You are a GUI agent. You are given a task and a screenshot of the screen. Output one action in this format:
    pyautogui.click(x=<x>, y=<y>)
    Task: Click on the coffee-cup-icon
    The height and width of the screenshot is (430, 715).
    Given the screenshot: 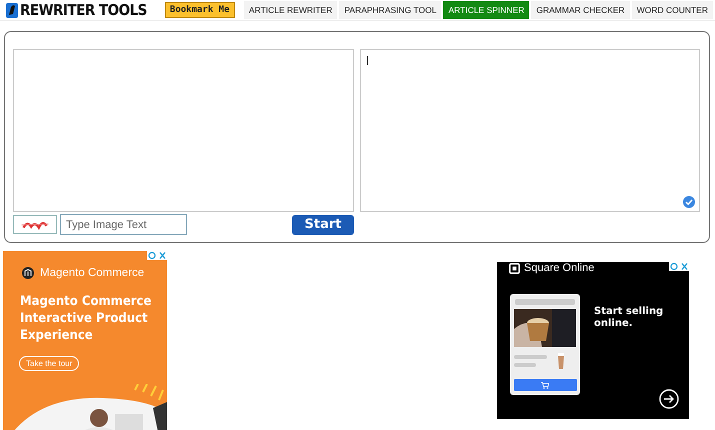 What is the action you would take?
    pyautogui.click(x=561, y=361)
    